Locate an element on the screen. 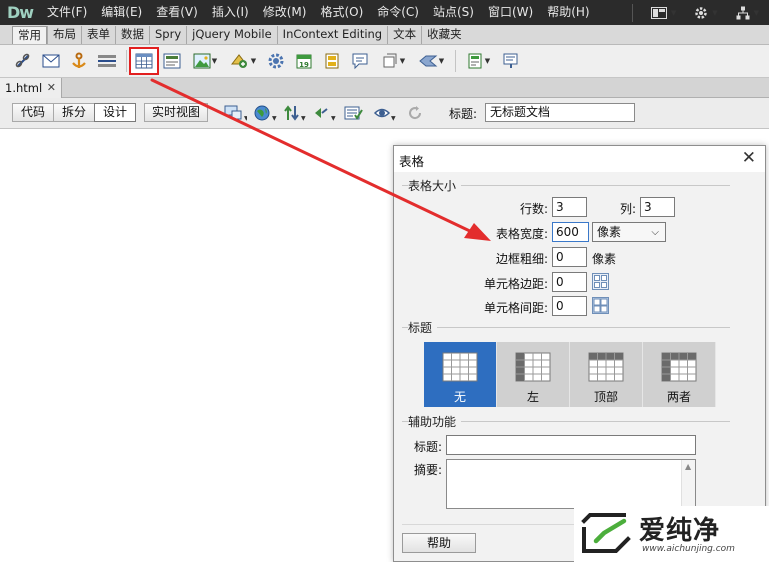  cell-spacing-label: 单元格间距: is located at coordinates (515, 308).